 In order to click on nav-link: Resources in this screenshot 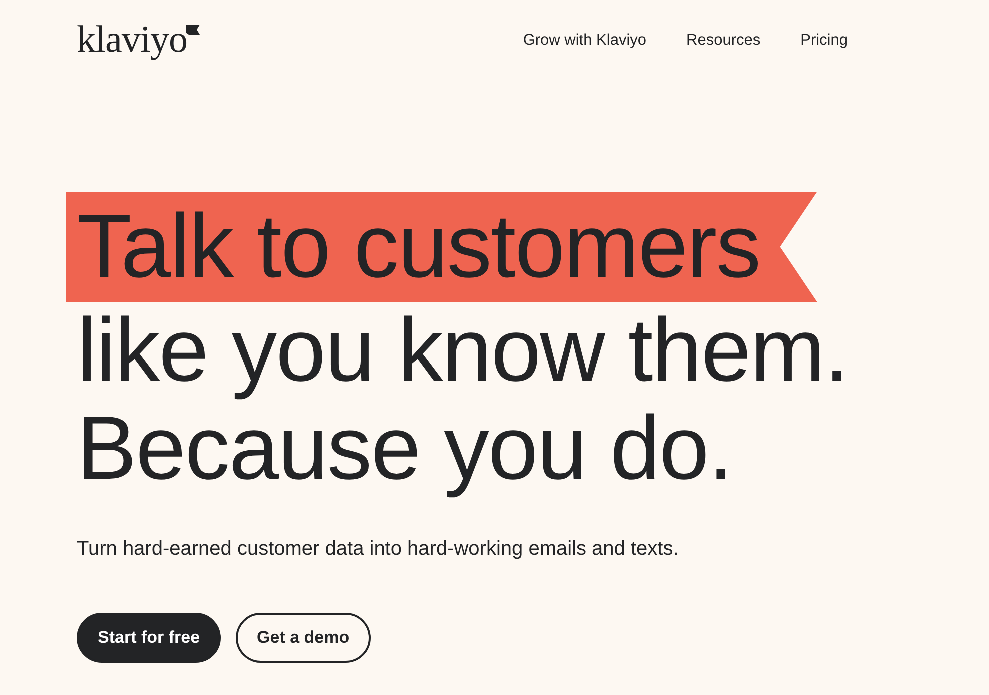, I will do `click(723, 41)`.